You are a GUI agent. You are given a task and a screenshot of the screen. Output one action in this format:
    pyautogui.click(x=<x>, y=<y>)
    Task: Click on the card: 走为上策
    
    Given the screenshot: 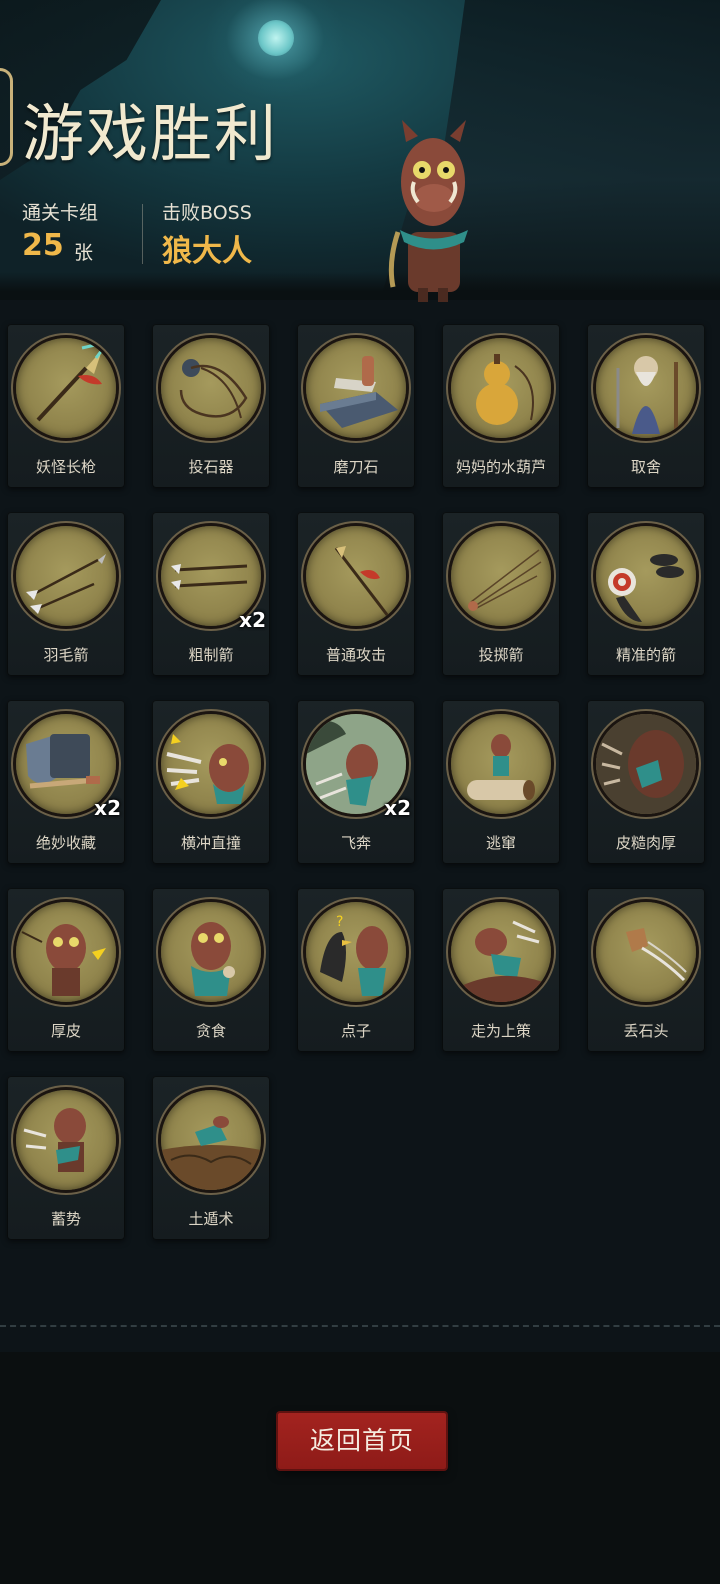 What is the action you would take?
    pyautogui.click(x=501, y=970)
    